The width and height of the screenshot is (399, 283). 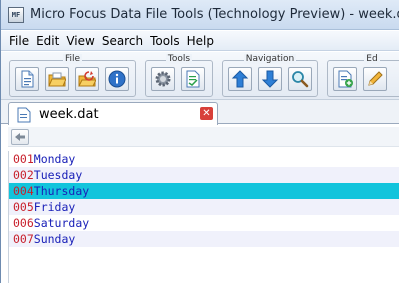 I want to click on open-file-button, so click(x=57, y=79).